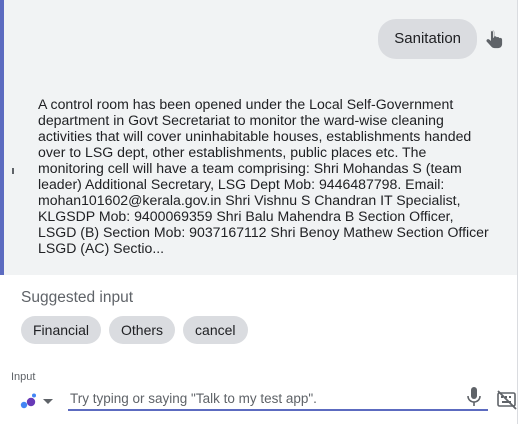  Describe the element at coordinates (474, 397) in the screenshot. I see `mic-icon` at that location.